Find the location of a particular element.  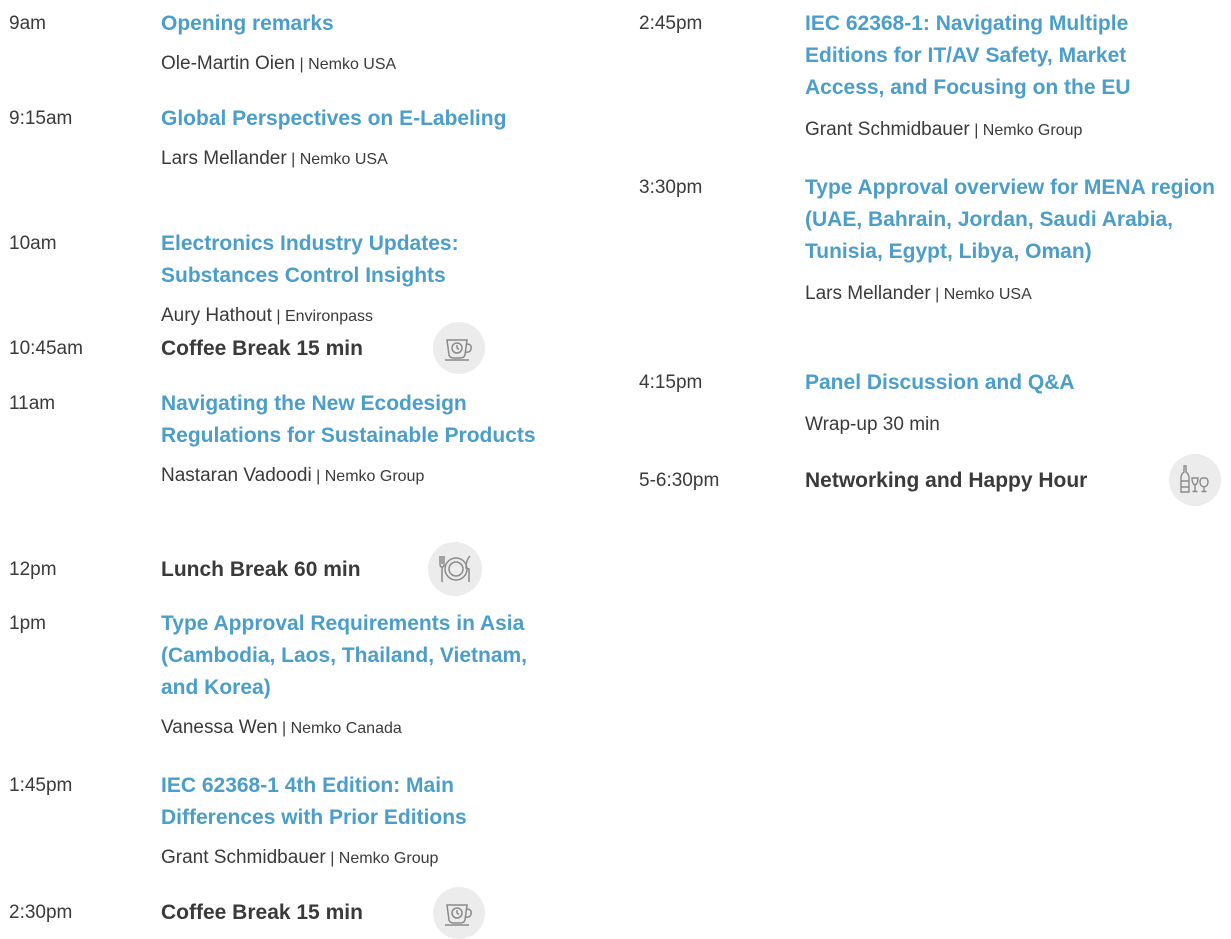

agenda-time: 12pm is located at coordinates (33, 569).